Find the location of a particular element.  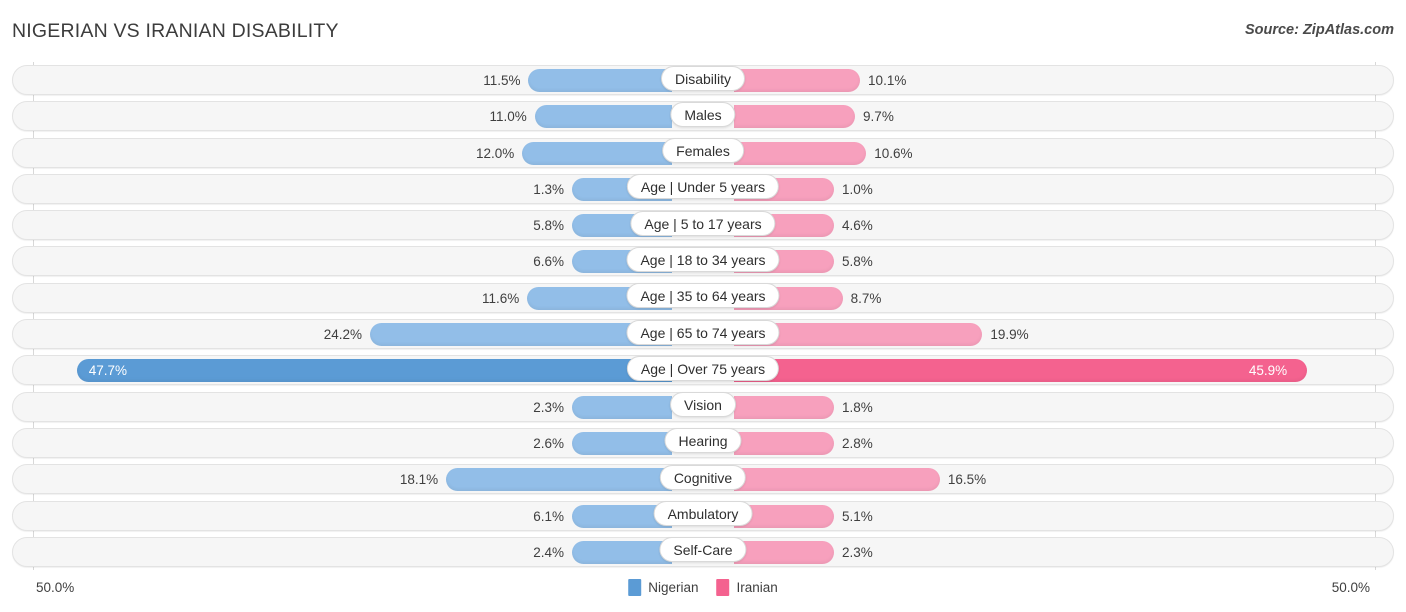

table-row: 11.0% 9.7% Males is located at coordinates (703, 116).